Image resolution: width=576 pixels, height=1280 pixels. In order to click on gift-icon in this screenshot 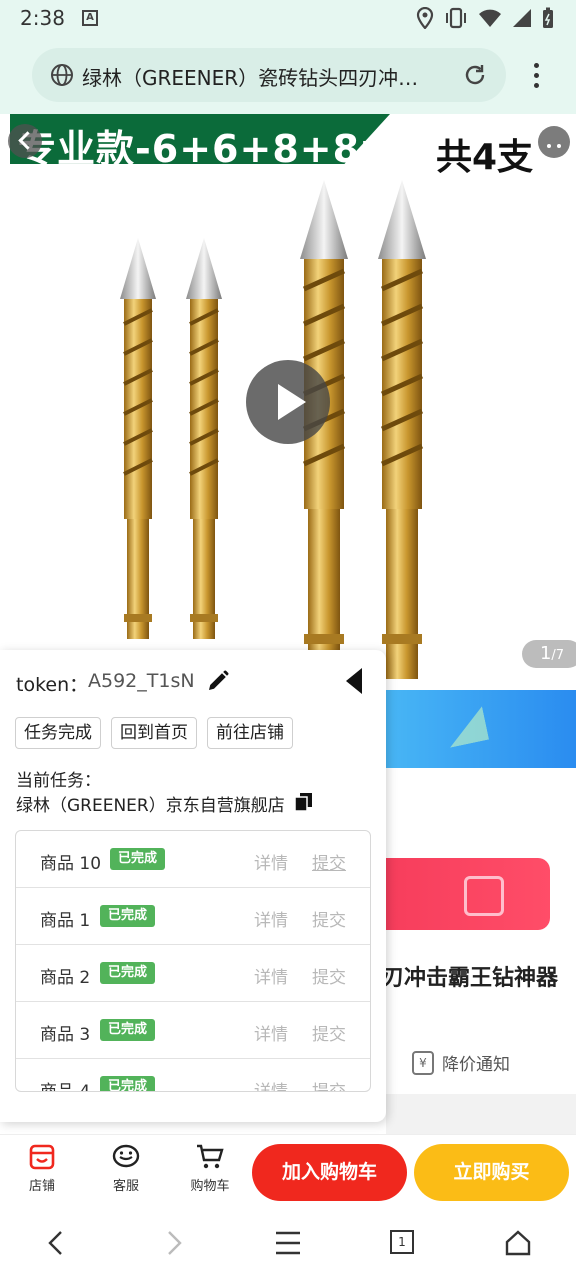, I will do `click(484, 896)`.